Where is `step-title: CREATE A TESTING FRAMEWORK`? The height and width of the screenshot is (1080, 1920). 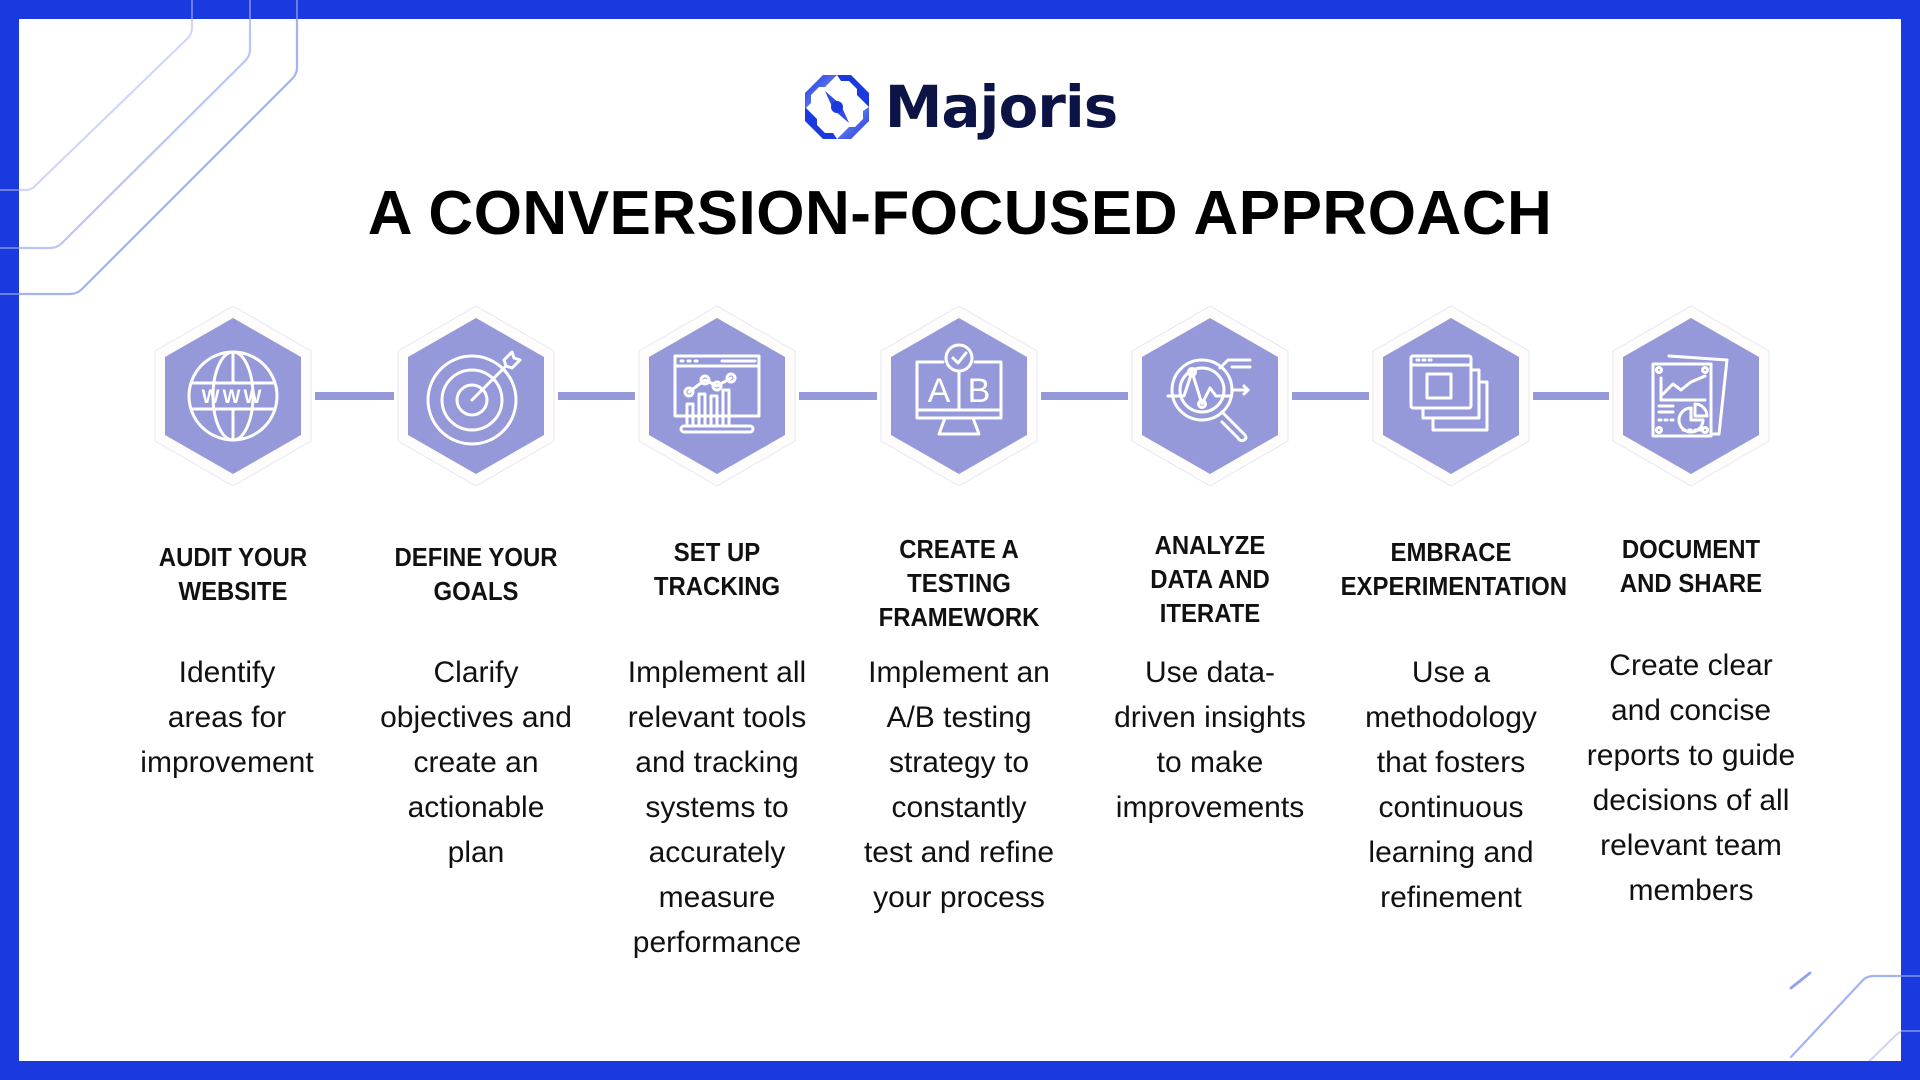
step-title: CREATE A TESTING FRAMEWORK is located at coordinates (959, 583).